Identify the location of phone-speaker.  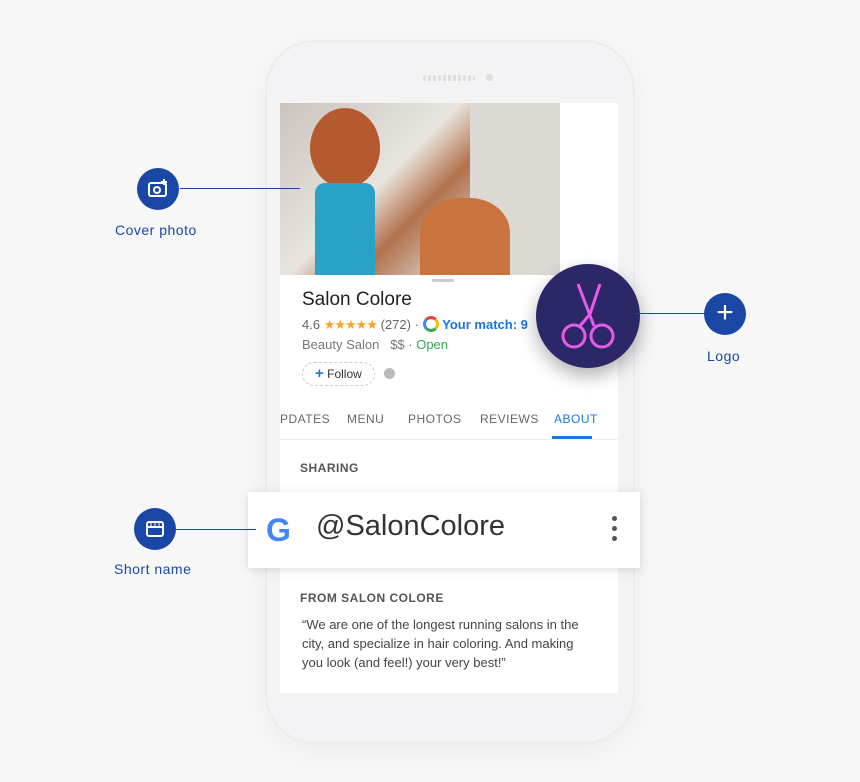
(449, 78).